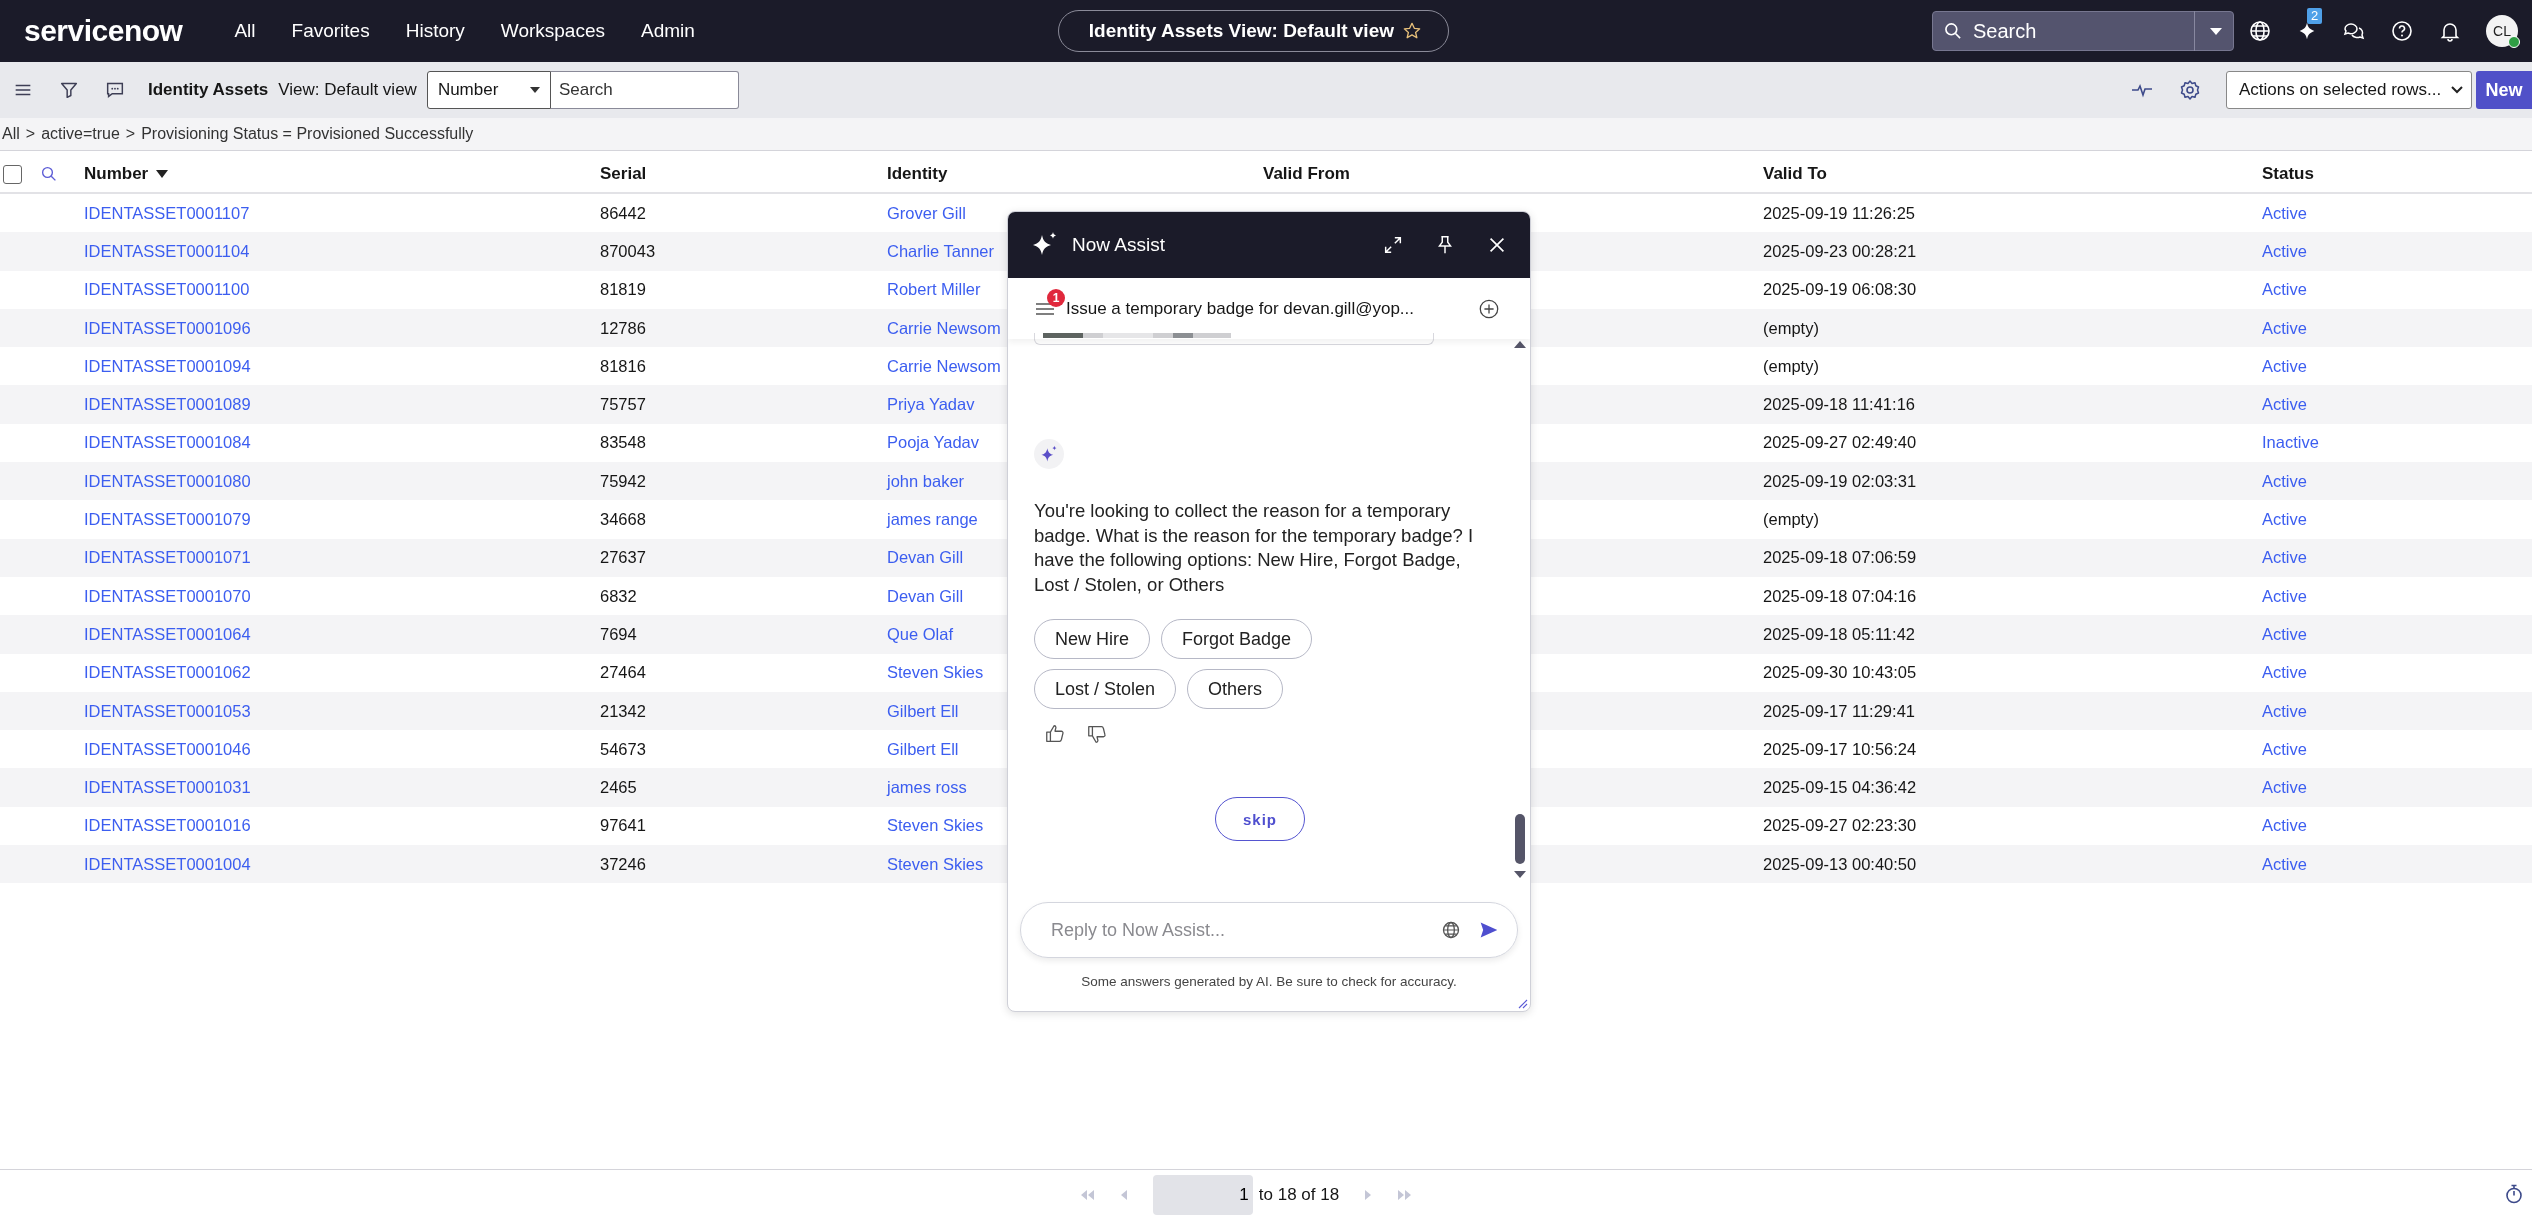  What do you see at coordinates (80, 134) in the screenshot?
I see `breadcrumb-link: active=true` at bounding box center [80, 134].